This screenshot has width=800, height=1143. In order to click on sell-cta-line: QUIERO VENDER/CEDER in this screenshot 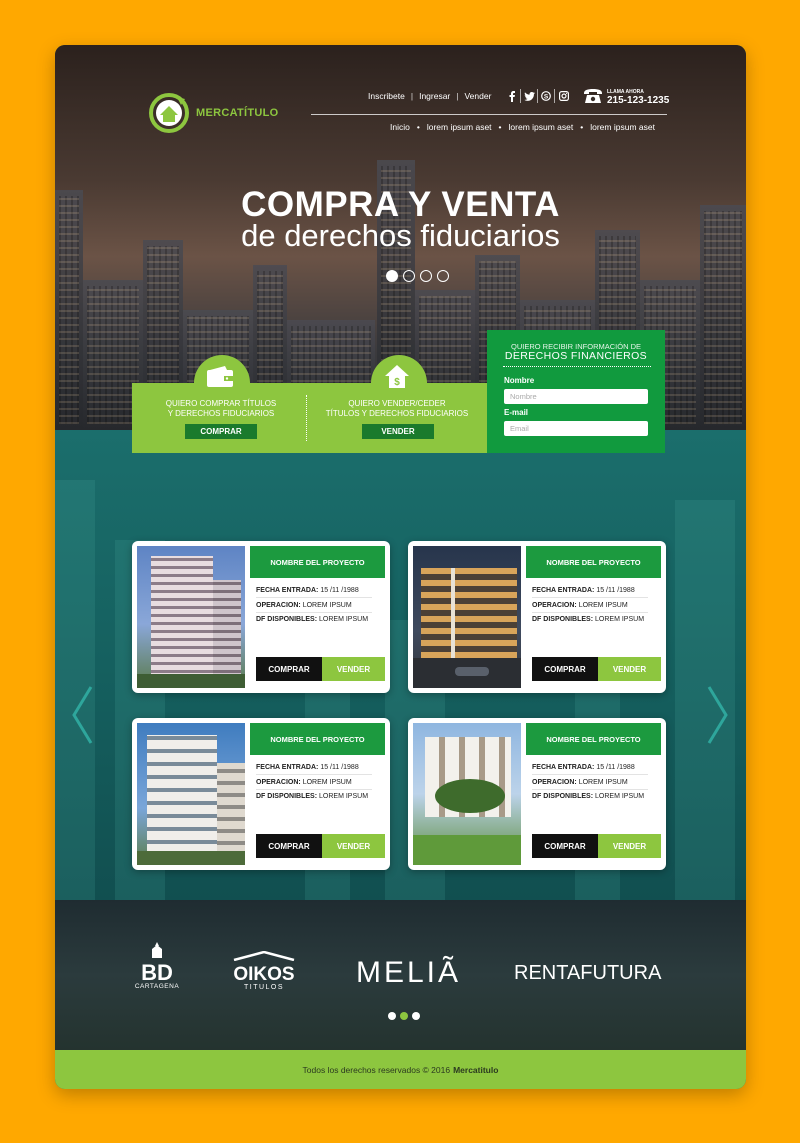, I will do `click(397, 403)`.